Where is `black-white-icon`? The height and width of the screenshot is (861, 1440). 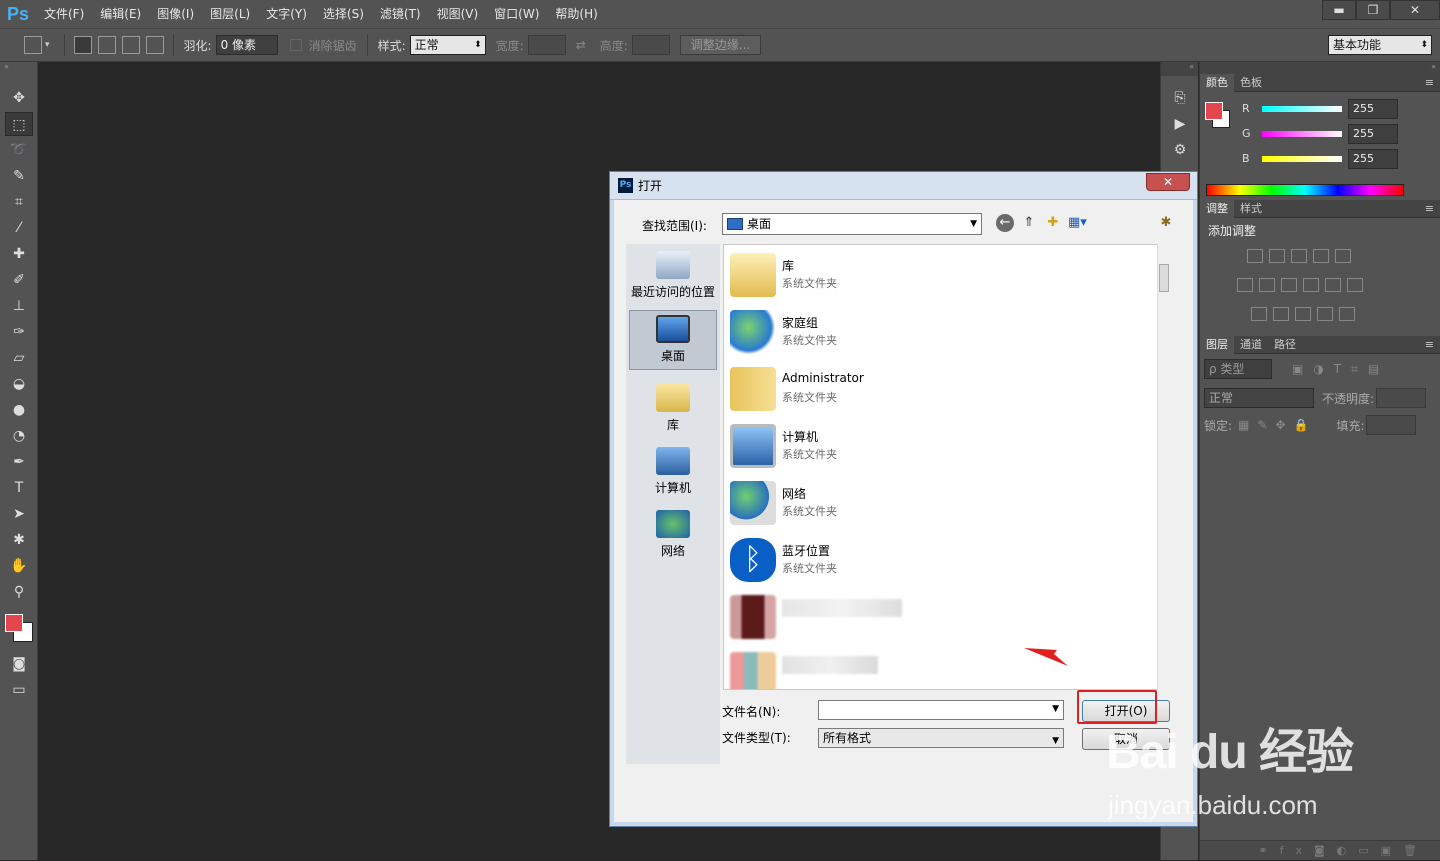
black-white-icon is located at coordinates (1289, 285).